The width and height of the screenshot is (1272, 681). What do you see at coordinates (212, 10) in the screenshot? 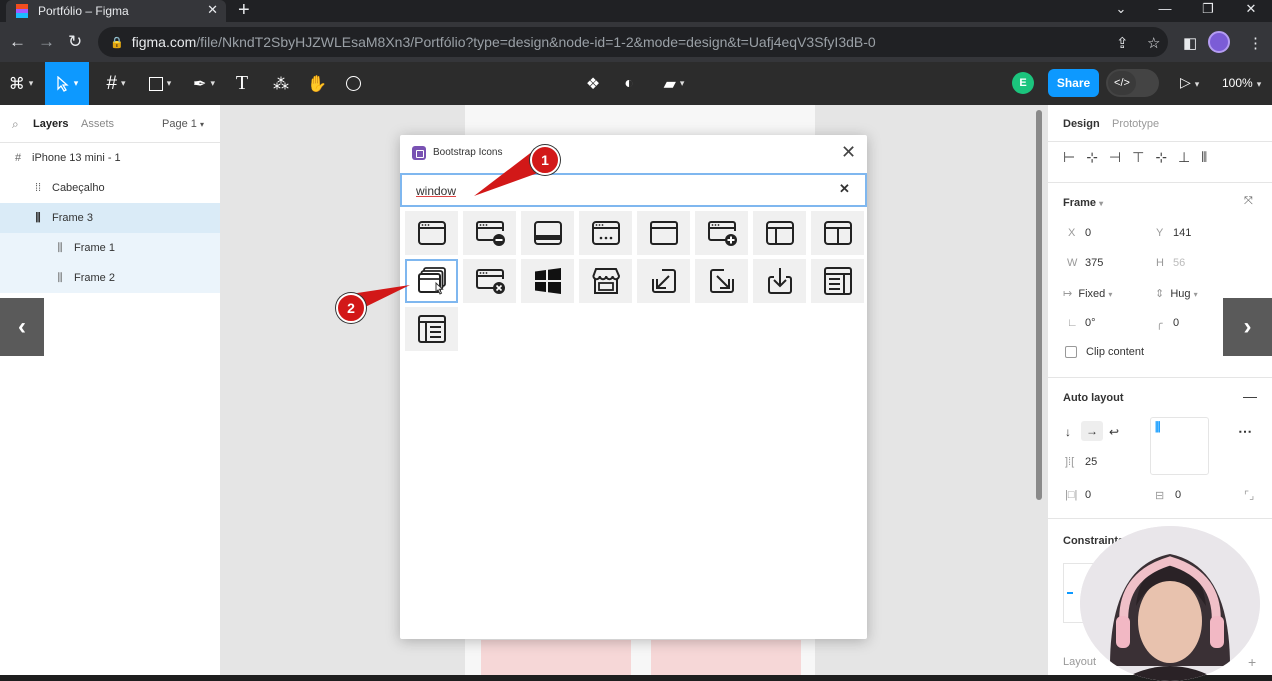
I see `tab-close-button: ✕` at bounding box center [212, 10].